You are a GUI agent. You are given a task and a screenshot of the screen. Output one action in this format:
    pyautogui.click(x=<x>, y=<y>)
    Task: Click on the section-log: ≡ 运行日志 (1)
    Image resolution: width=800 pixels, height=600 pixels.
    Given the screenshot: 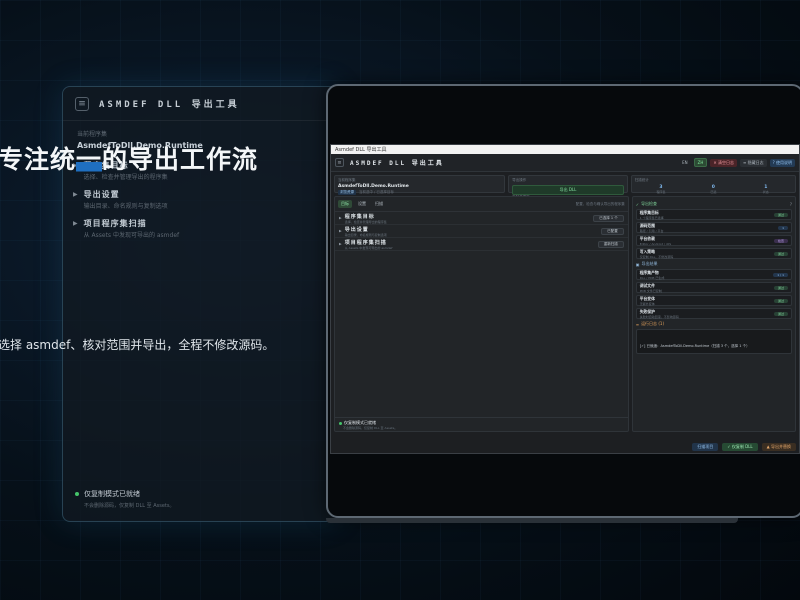 What is the action you would take?
    pyautogui.click(x=714, y=324)
    